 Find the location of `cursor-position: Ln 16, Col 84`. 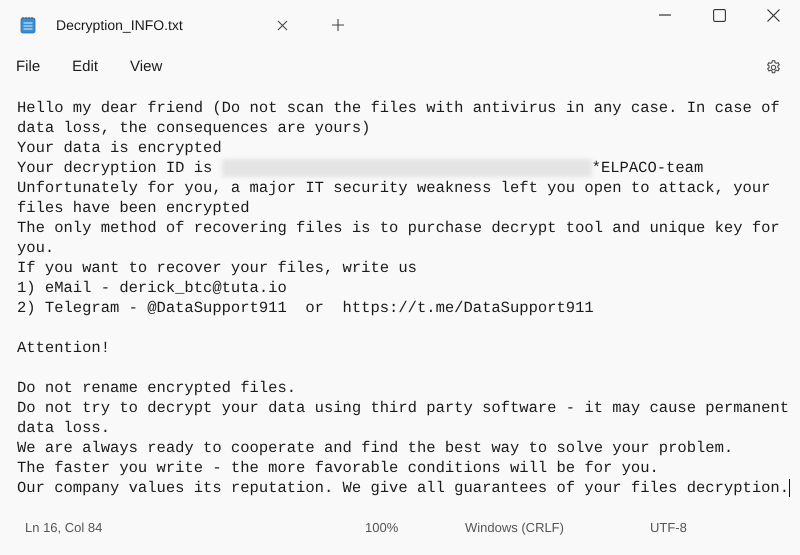

cursor-position: Ln 16, Col 84 is located at coordinates (64, 528).